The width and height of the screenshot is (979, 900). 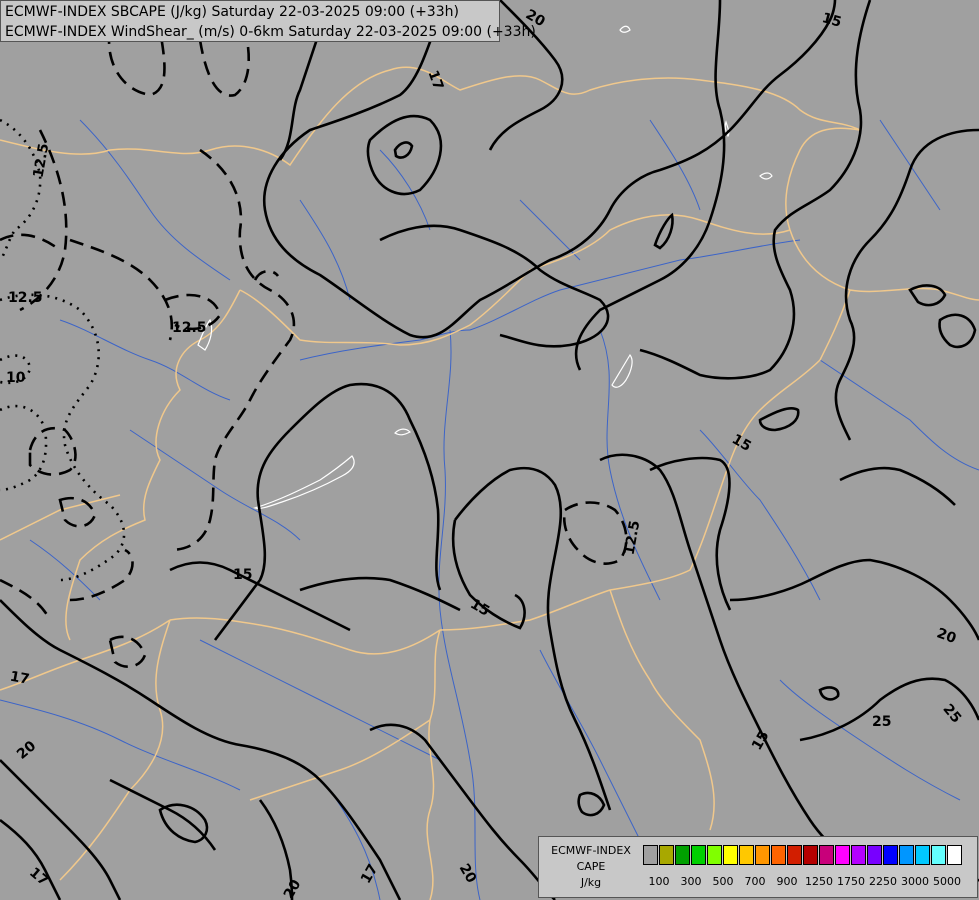 I want to click on legend-title-unit: J/kg, so click(x=591, y=882).